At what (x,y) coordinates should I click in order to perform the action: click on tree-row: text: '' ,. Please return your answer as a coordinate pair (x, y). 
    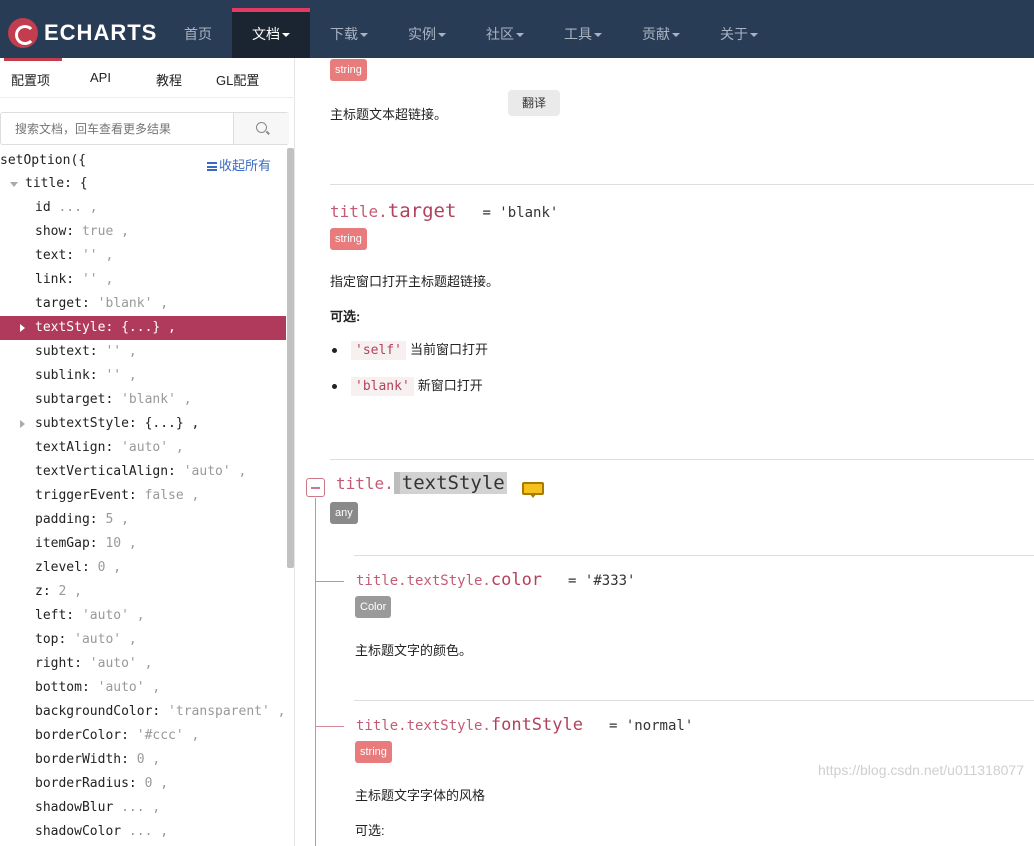
    Looking at the image, I should click on (143, 256).